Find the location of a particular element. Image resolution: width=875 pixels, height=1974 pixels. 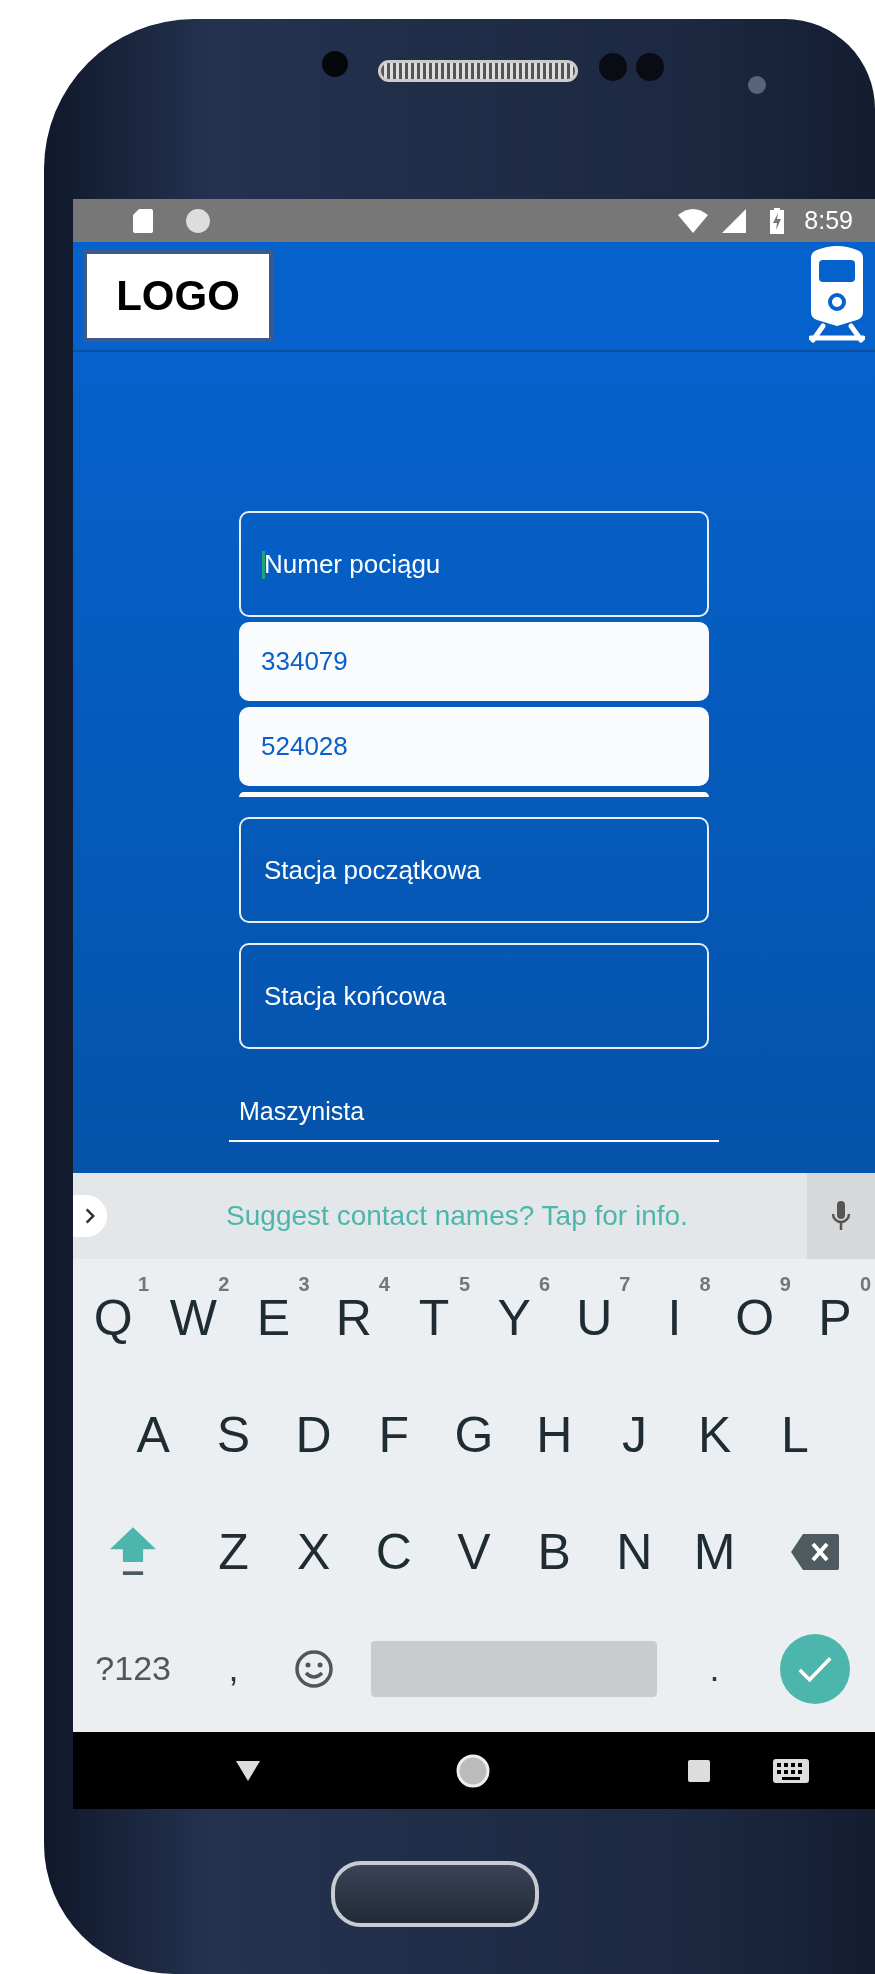

keyboard-icon is located at coordinates (791, 1771).